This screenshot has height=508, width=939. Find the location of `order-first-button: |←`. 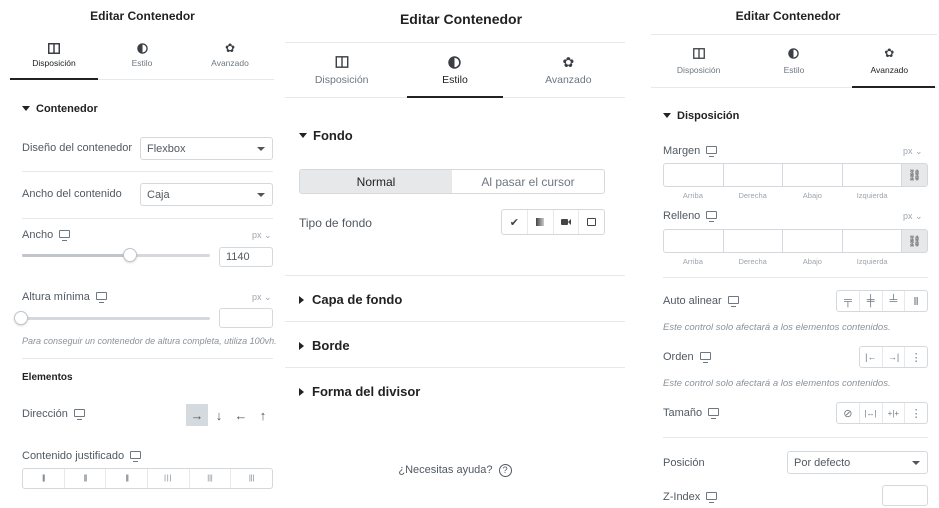

order-first-button: |← is located at coordinates (871, 357).